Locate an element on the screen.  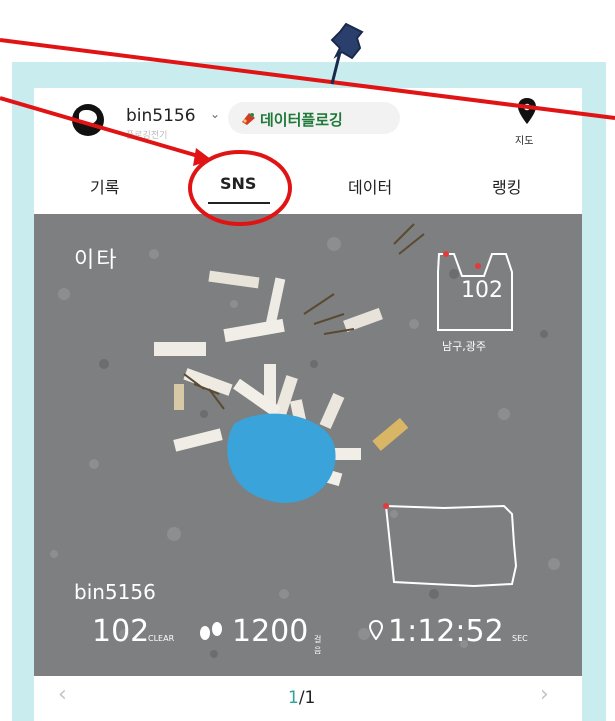
photo-tag: 이타 is located at coordinates (96, 260).